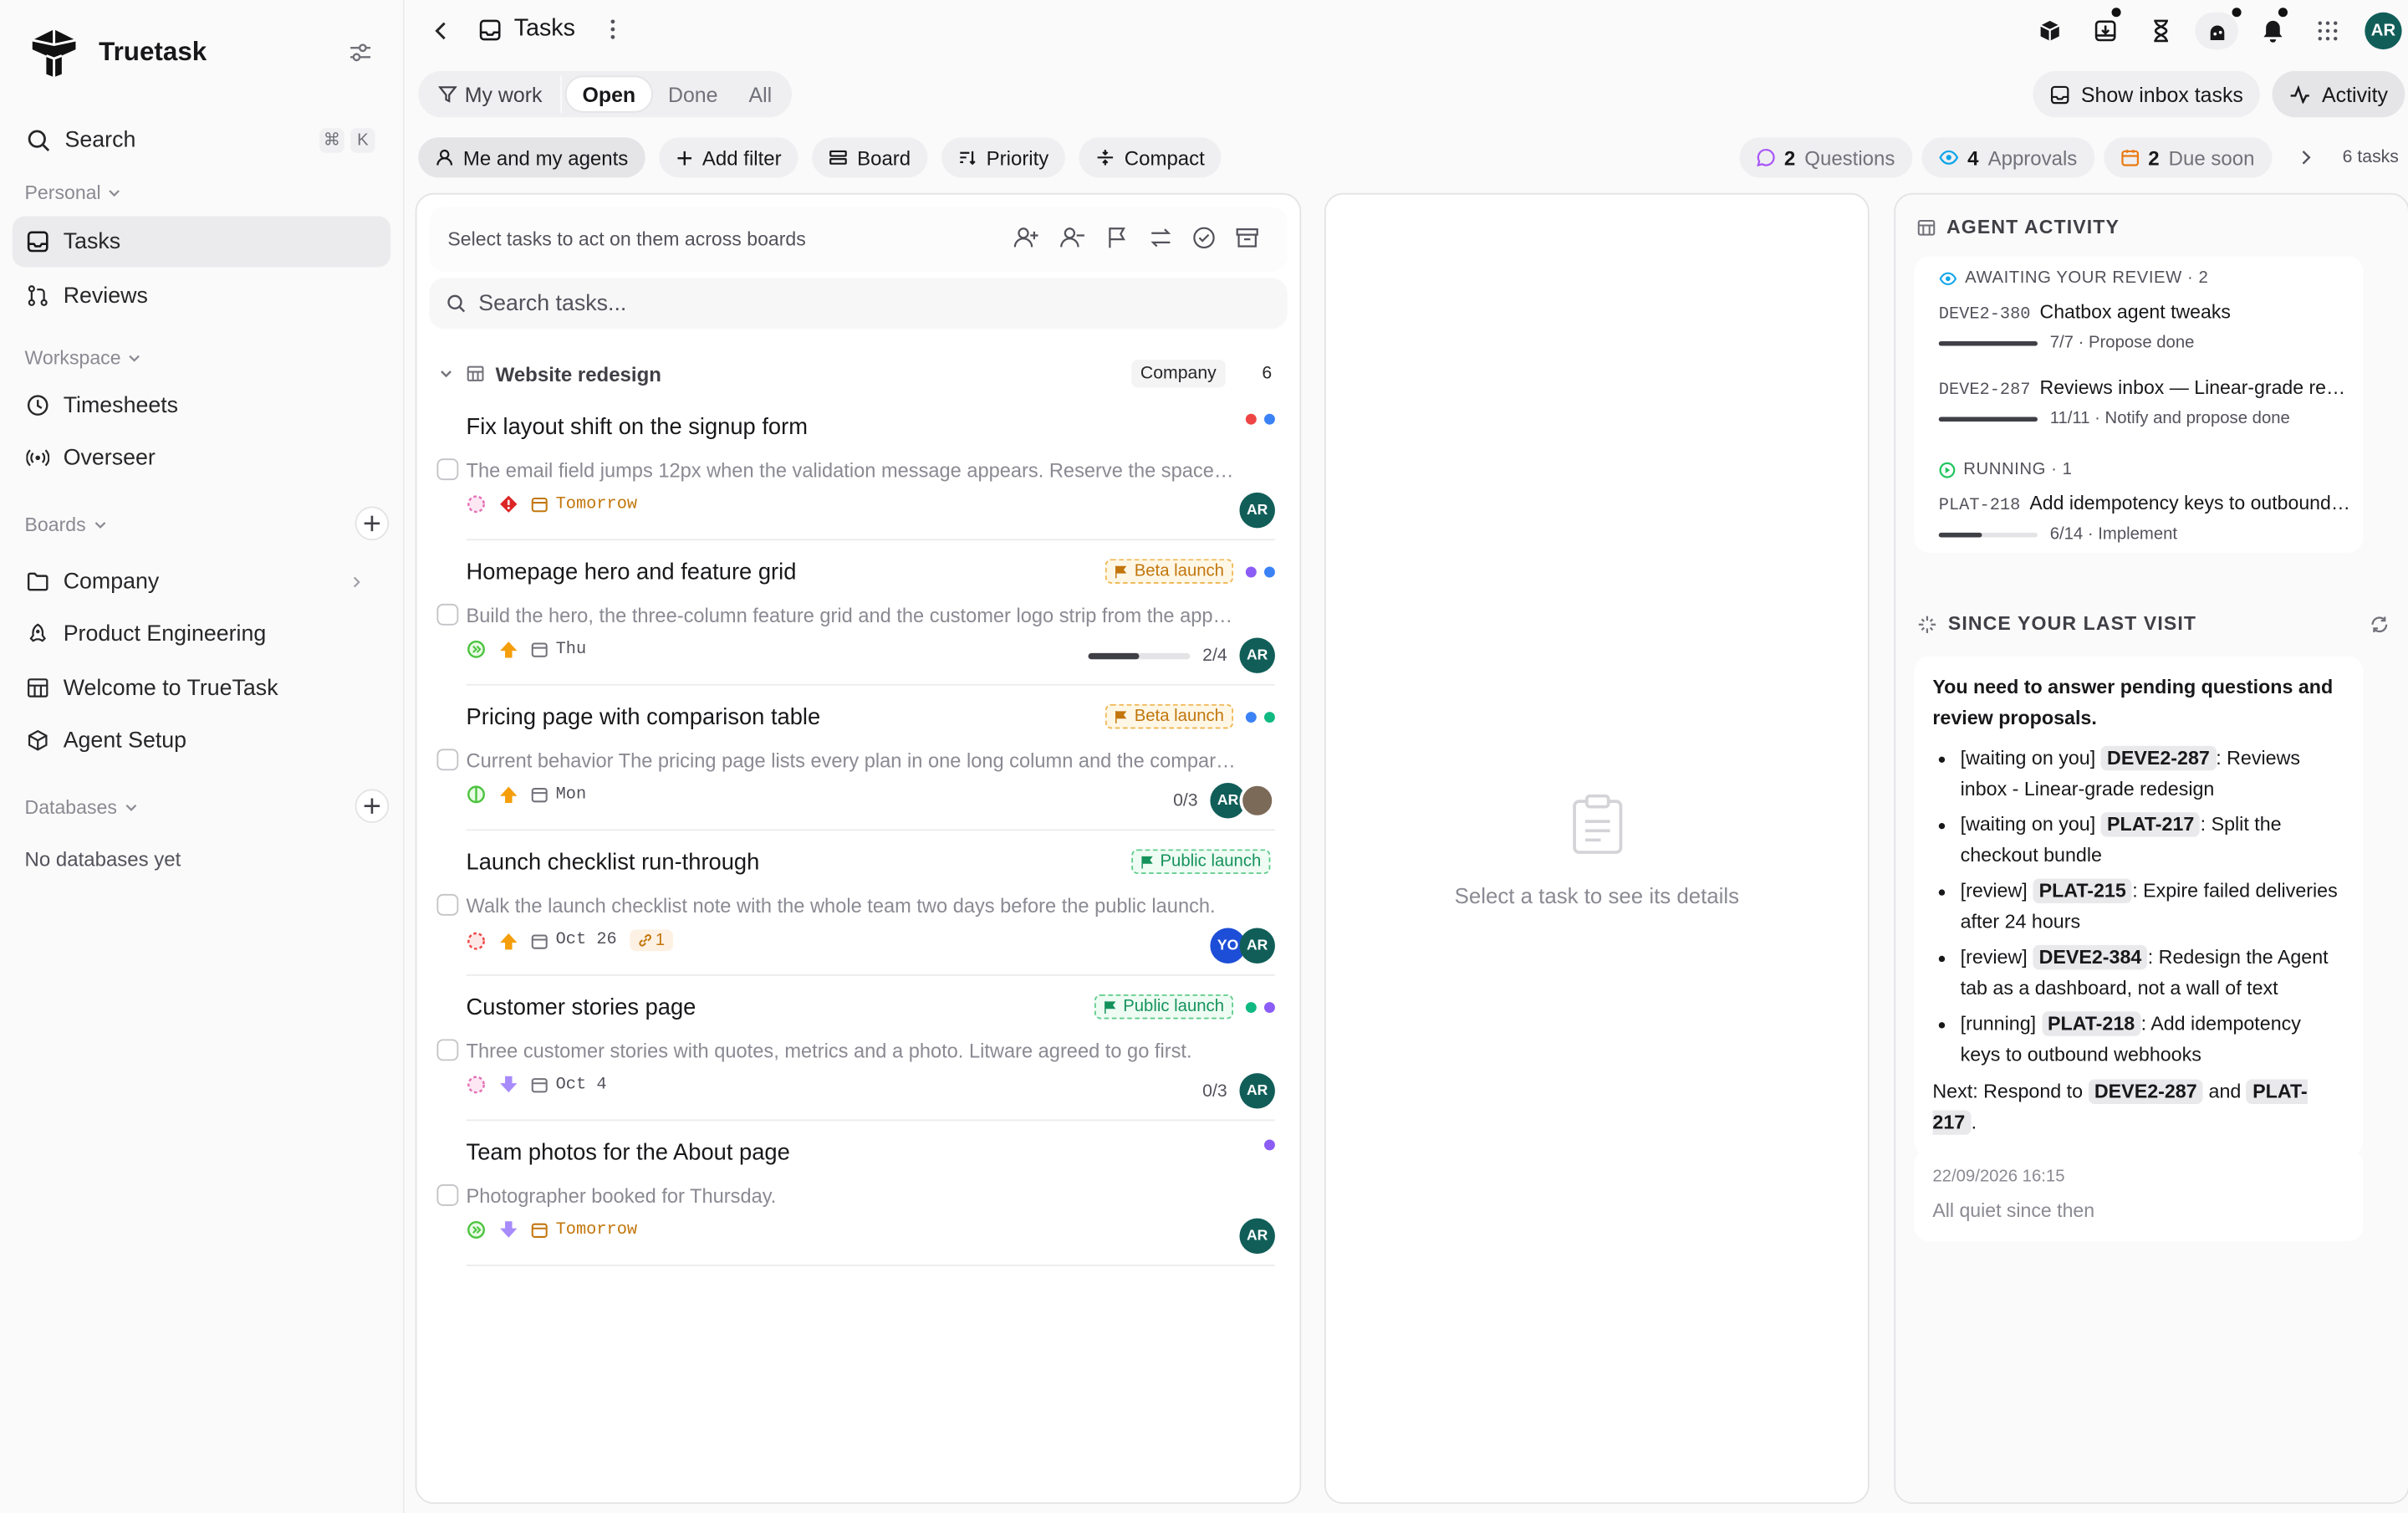  What do you see at coordinates (2380, 624) in the screenshot?
I see `refresh-icon` at bounding box center [2380, 624].